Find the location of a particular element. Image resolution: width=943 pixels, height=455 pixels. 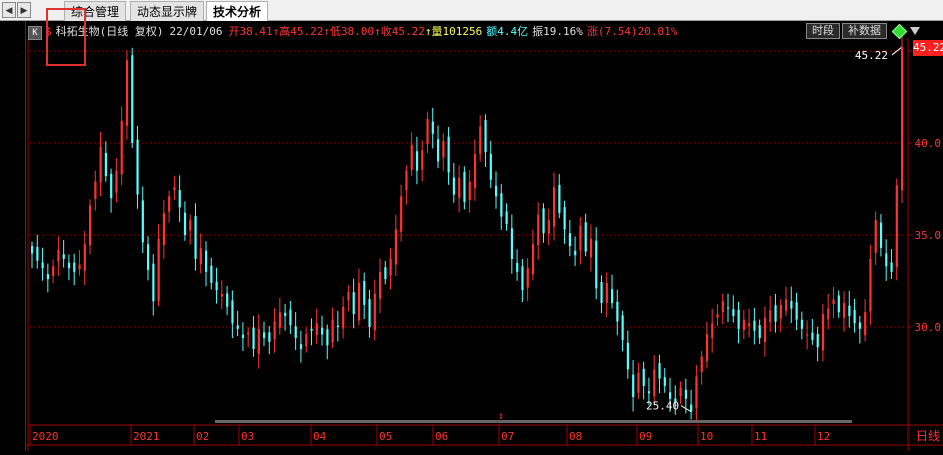

x-tick-label: 03 is located at coordinates (247, 436).